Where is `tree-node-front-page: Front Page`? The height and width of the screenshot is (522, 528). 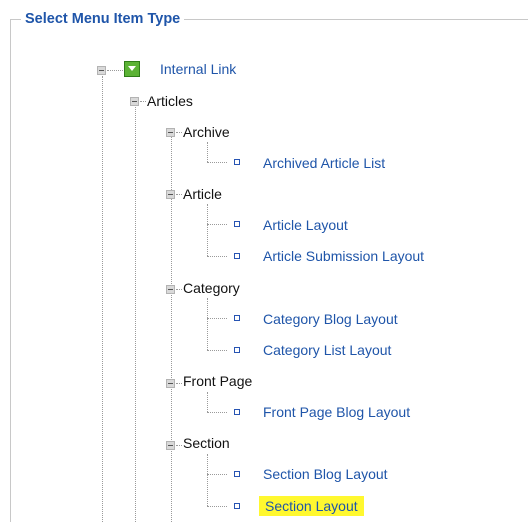 tree-node-front-page: Front Page is located at coordinates (218, 381).